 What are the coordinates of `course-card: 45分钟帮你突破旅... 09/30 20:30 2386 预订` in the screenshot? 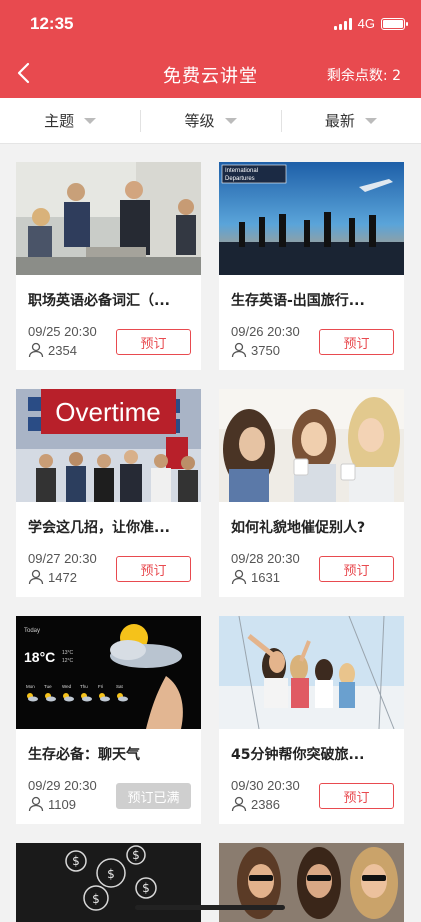 It's located at (311, 720).